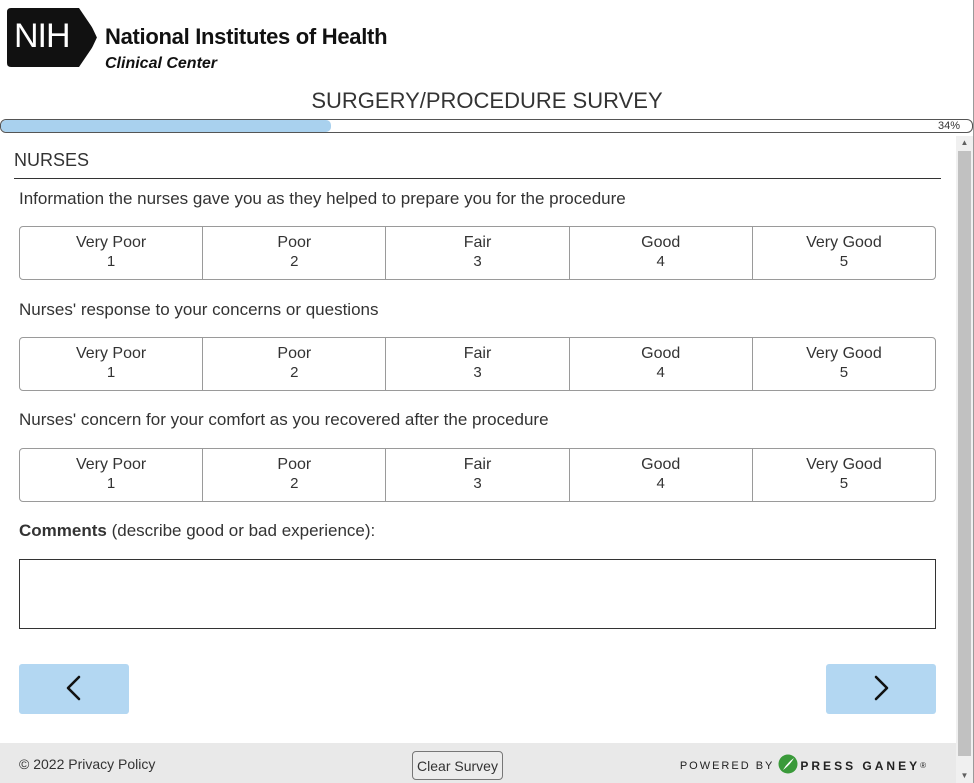 The height and width of the screenshot is (783, 974). What do you see at coordinates (860, 765) in the screenshot?
I see `press-ganey-brand: PRESS GANEY` at bounding box center [860, 765].